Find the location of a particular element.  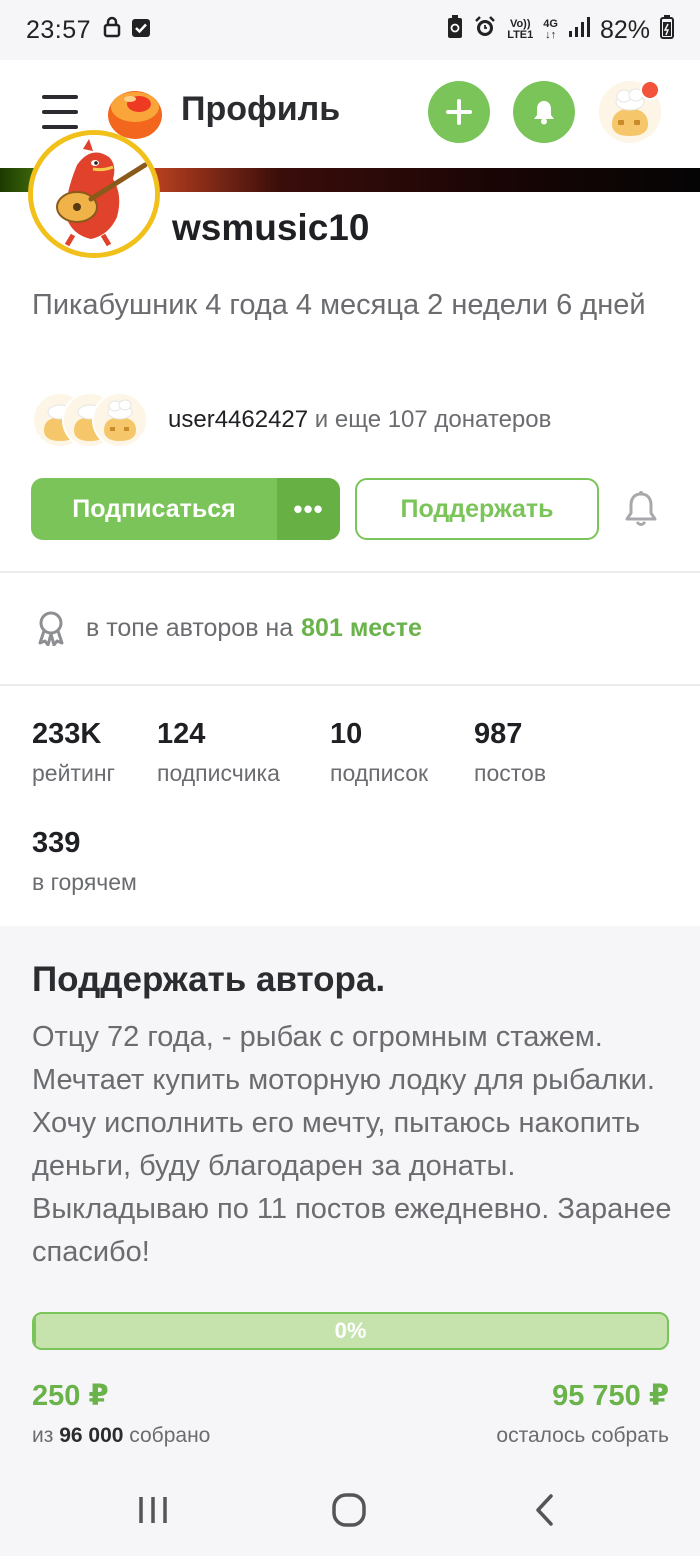

add-post-button is located at coordinates (459, 112).